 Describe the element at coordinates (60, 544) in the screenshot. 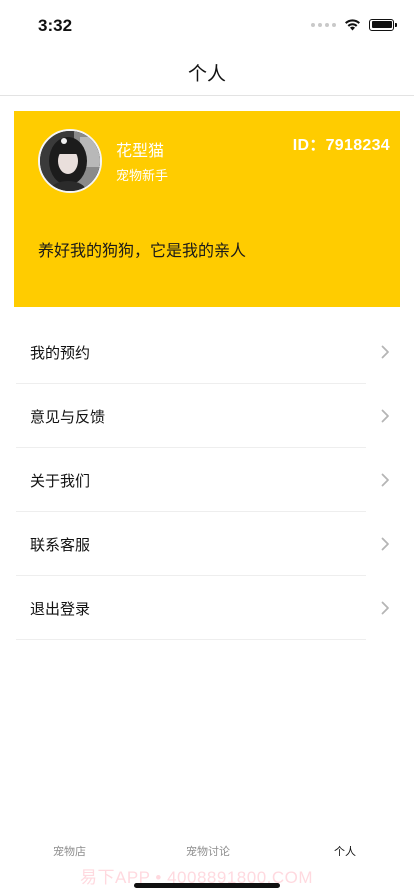

I see `menu-item-label: 联系客服` at that location.